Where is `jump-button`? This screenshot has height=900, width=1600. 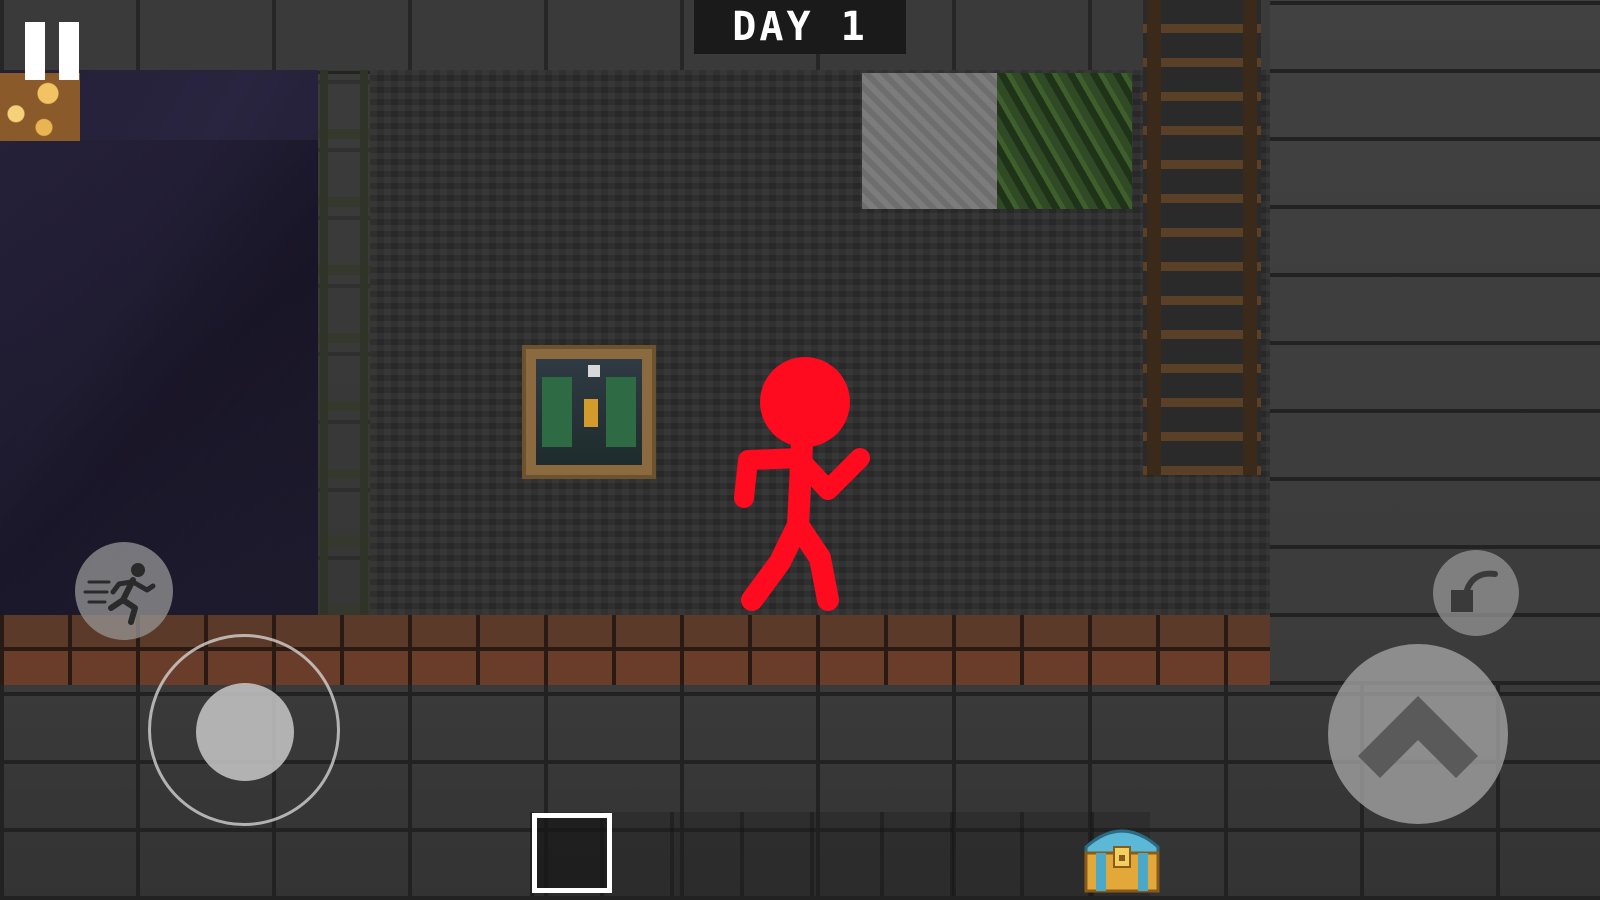
jump-button is located at coordinates (1418, 734).